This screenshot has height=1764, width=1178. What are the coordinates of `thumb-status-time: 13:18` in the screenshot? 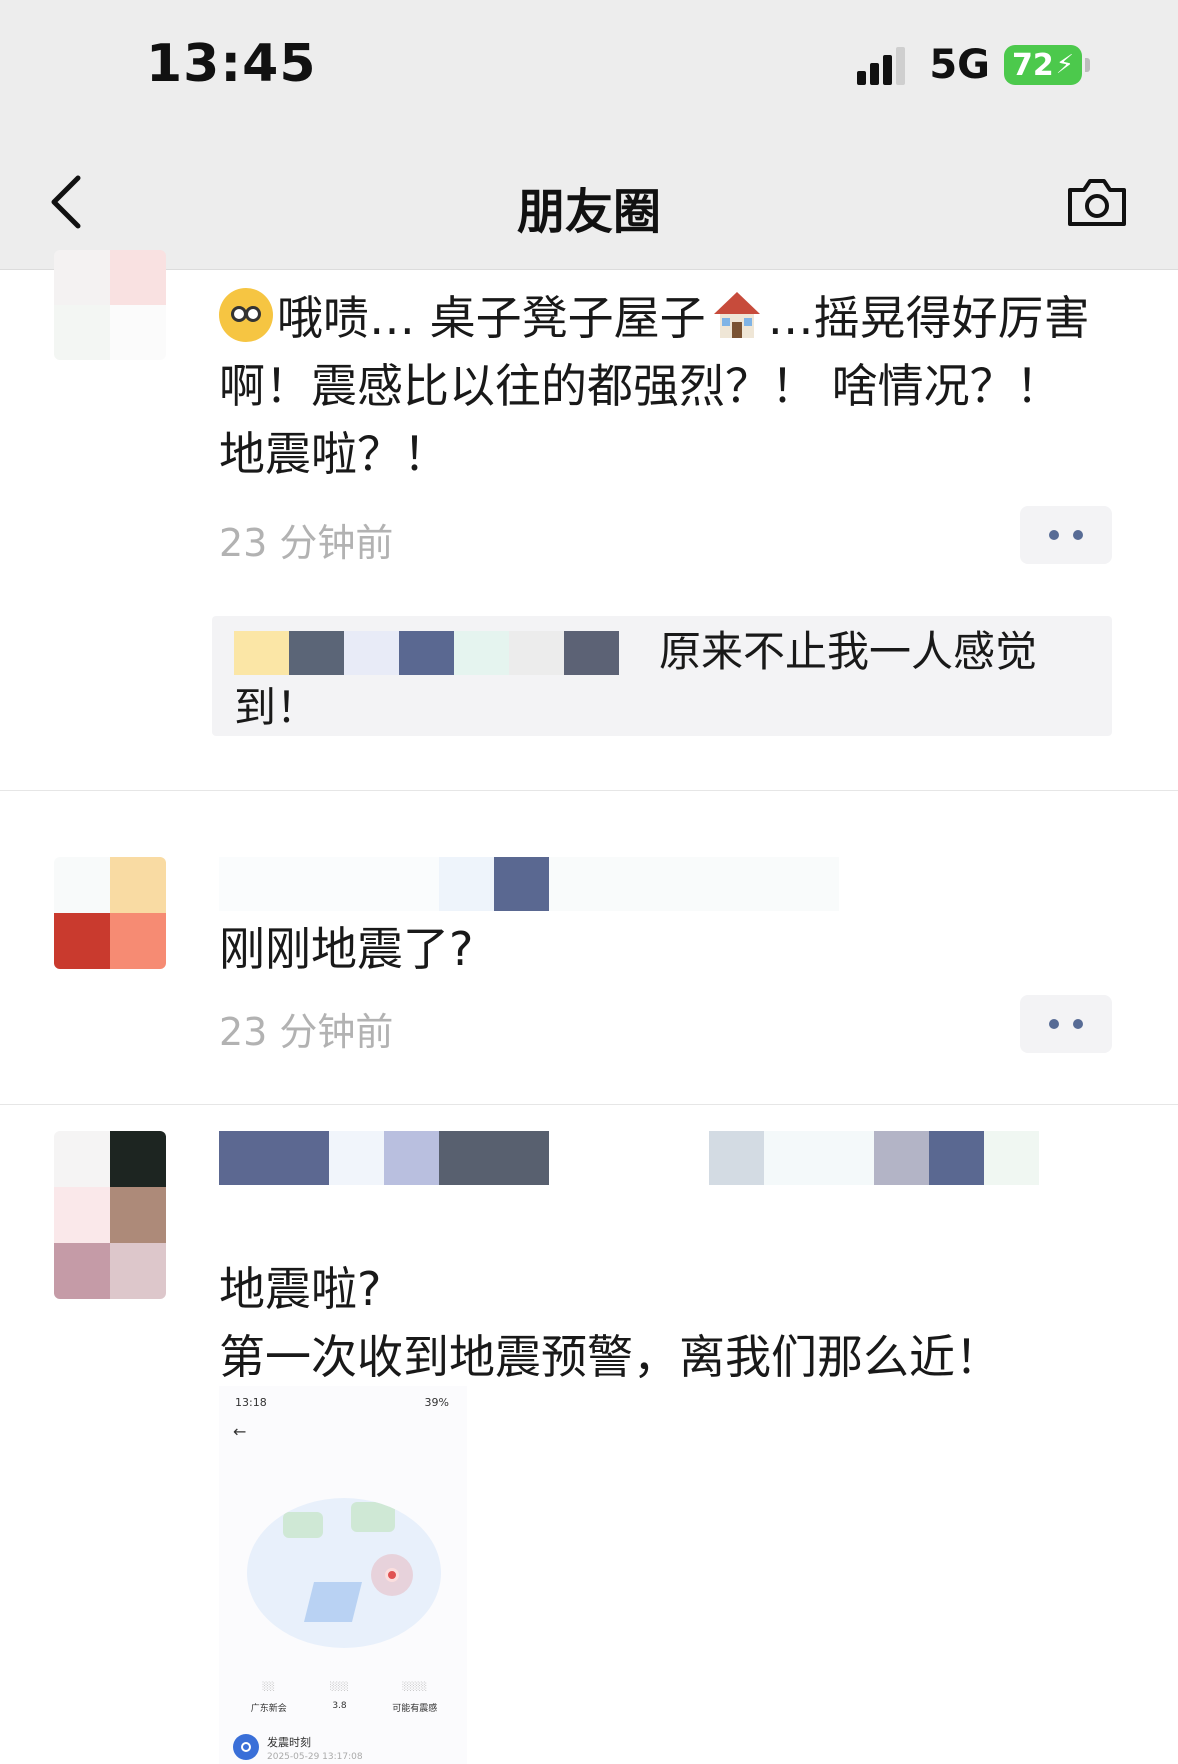 It's located at (251, 1402).